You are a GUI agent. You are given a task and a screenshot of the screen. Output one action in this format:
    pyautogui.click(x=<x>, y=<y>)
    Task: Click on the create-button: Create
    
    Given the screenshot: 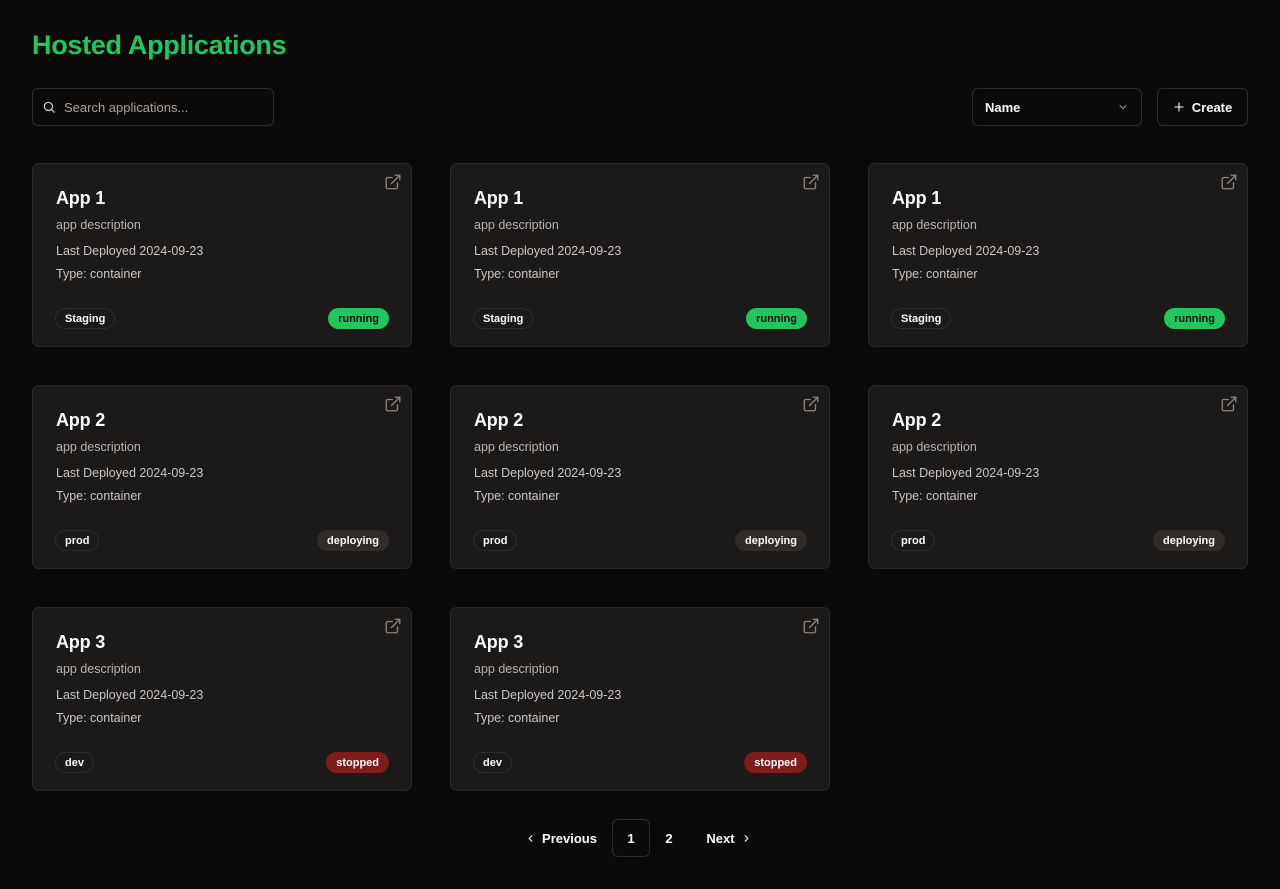 What is the action you would take?
    pyautogui.click(x=1202, y=107)
    